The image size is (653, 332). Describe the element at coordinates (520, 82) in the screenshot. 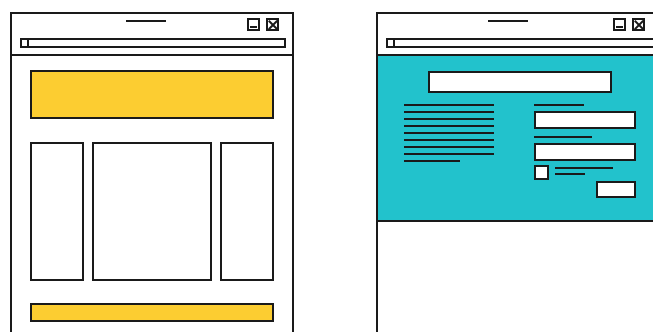

I see `hero-title-bar` at that location.